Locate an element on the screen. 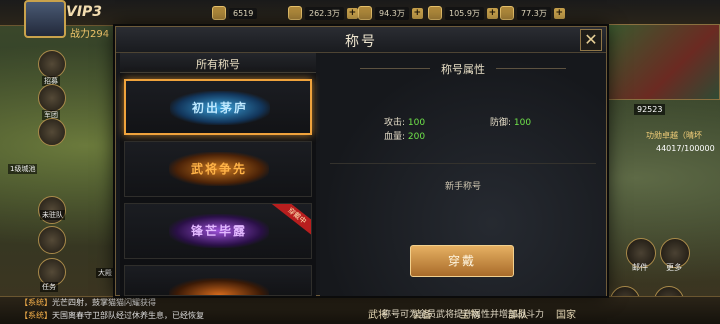 This screenshot has width=720, height=324. attributes-header: 称号属性 is located at coordinates (463, 69).